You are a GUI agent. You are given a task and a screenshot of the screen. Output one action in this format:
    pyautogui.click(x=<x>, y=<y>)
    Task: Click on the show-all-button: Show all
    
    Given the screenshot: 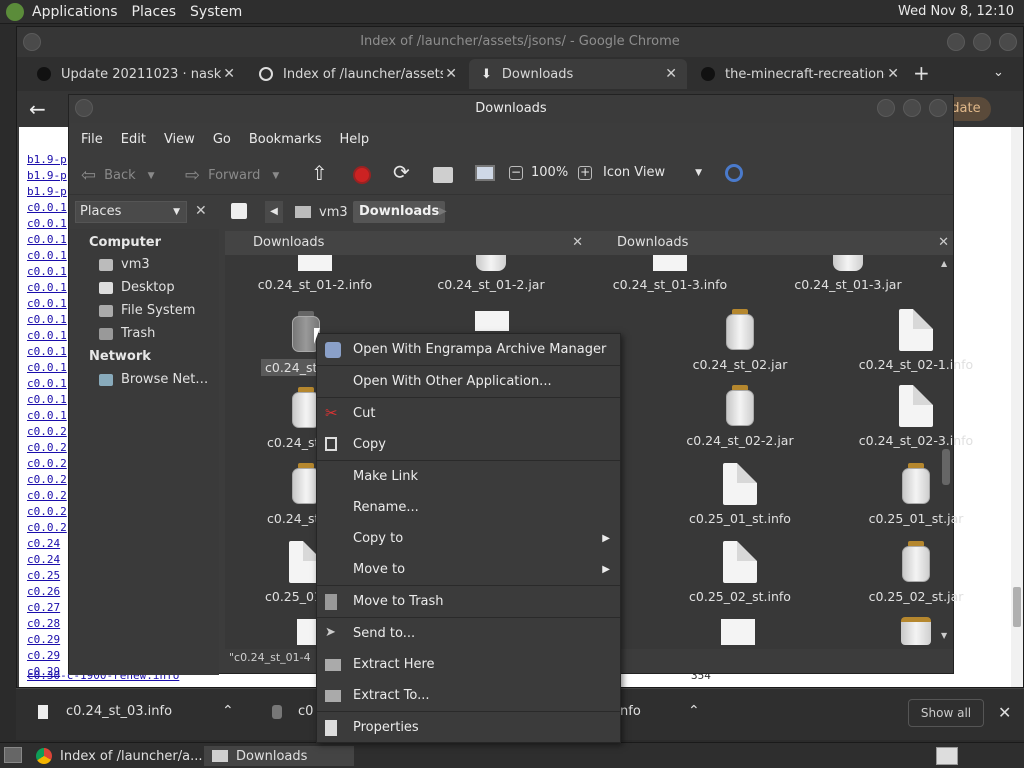 What is the action you would take?
    pyautogui.click(x=946, y=713)
    